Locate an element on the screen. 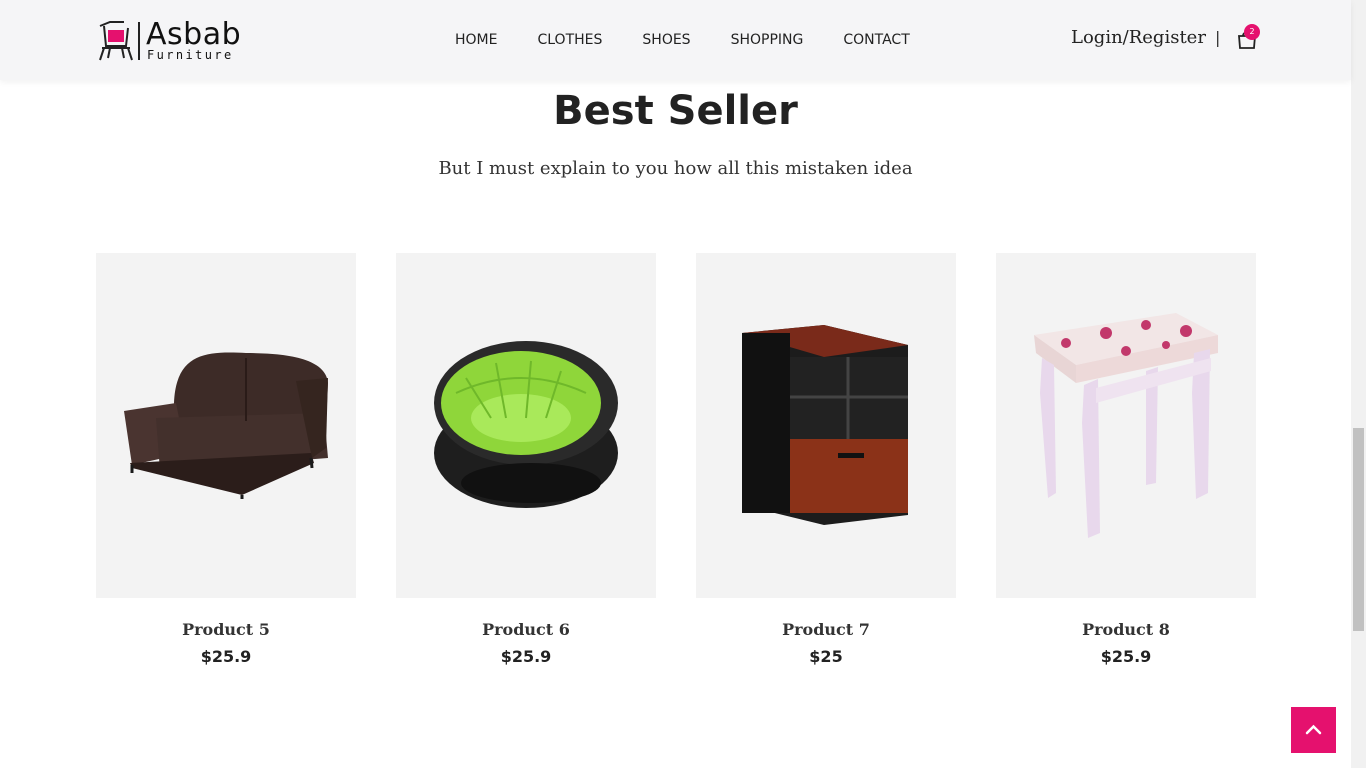 This screenshot has height=768, width=1366. chevron-up-icon is located at coordinates (1313, 729).